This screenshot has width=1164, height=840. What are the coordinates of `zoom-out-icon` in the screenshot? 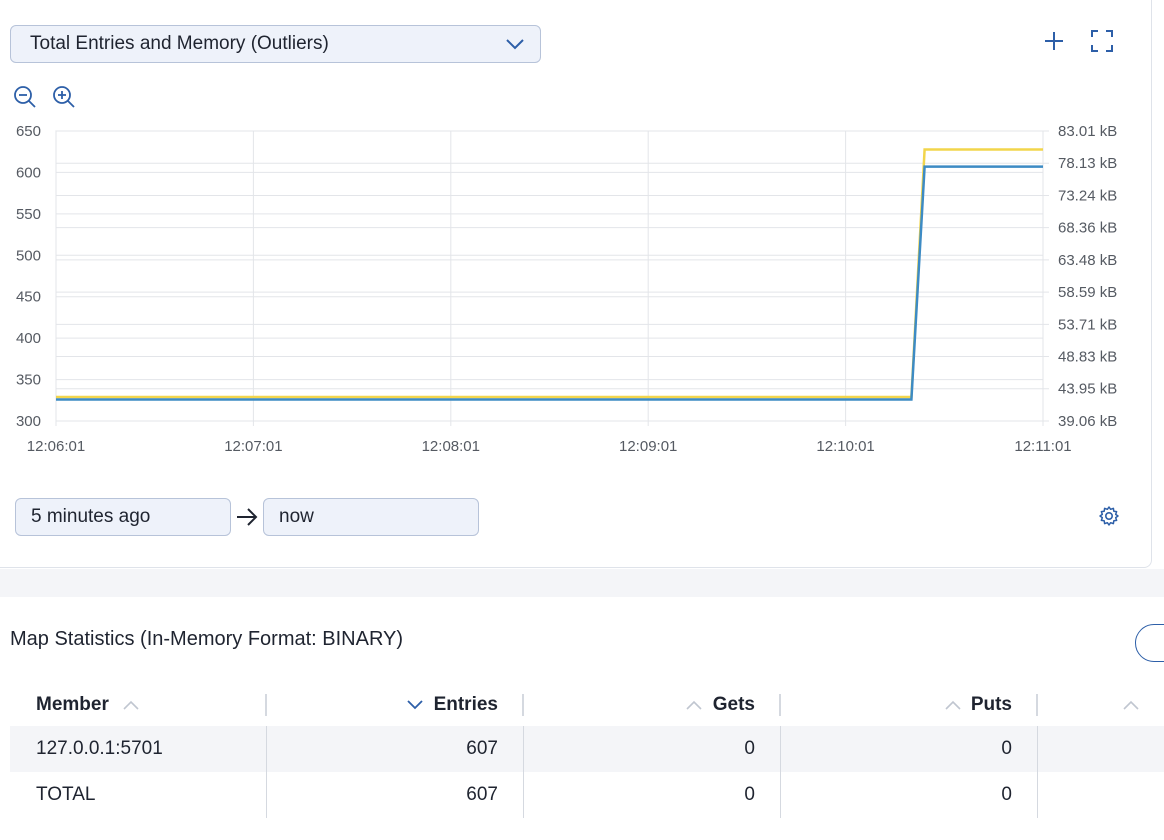 It's located at (25, 97).